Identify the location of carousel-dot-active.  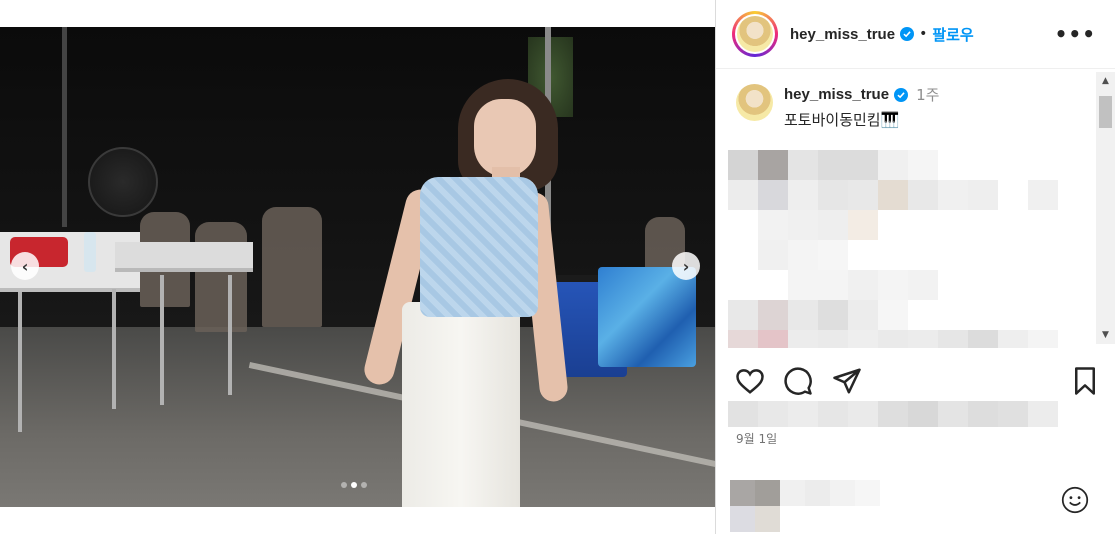
(354, 485).